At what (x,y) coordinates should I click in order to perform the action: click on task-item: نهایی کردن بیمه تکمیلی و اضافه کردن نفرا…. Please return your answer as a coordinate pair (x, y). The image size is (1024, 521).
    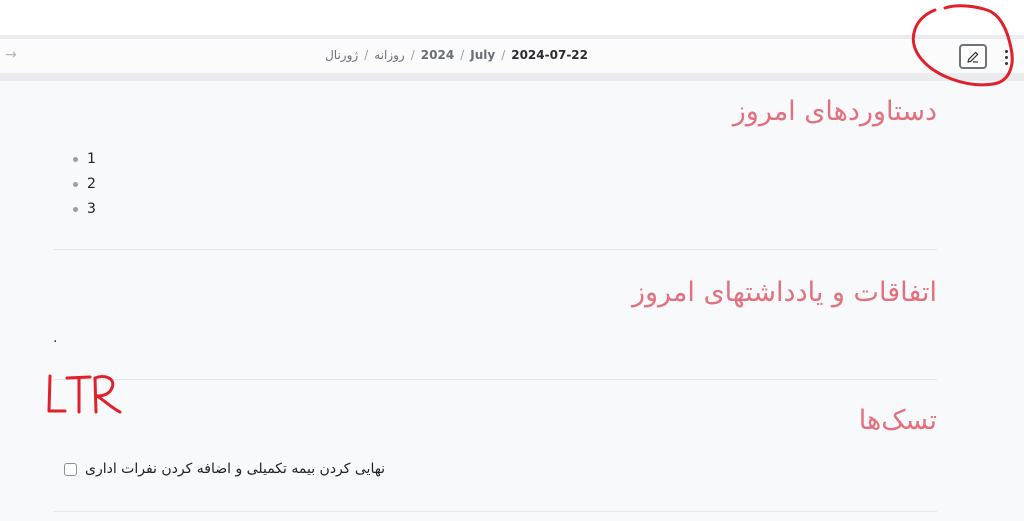
    Looking at the image, I should click on (224, 469).